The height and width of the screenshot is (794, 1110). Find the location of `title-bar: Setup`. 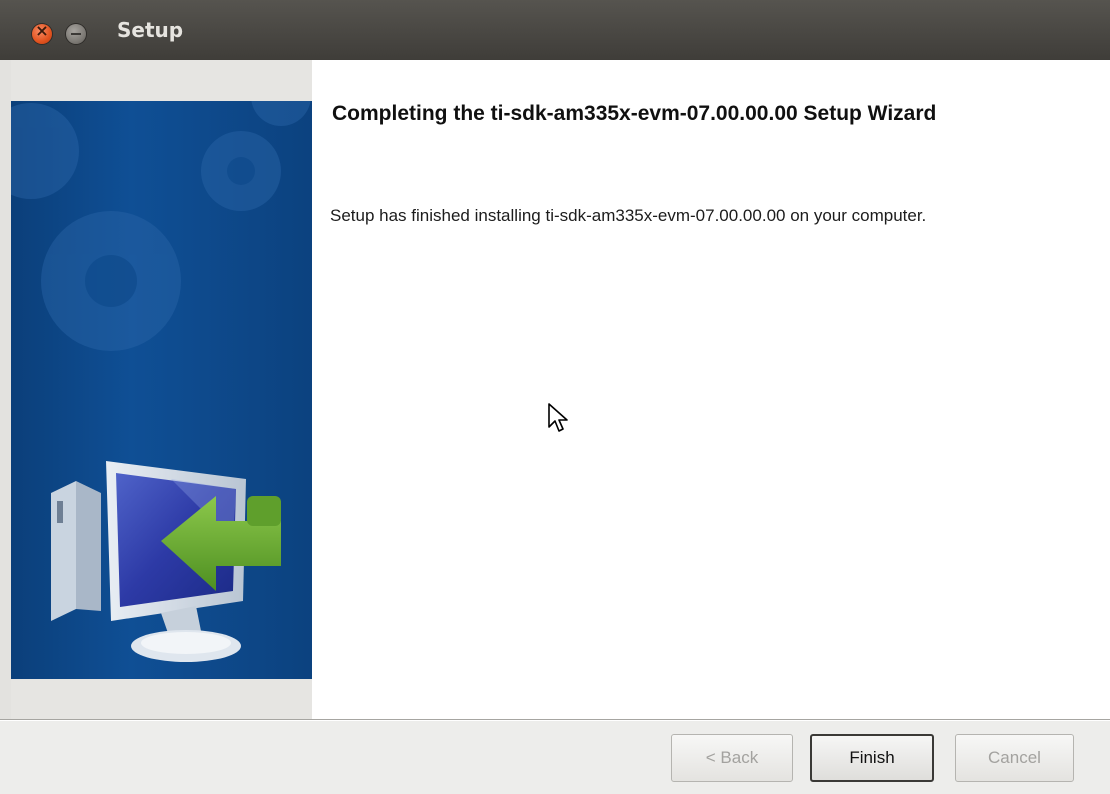

title-bar: Setup is located at coordinates (555, 30).